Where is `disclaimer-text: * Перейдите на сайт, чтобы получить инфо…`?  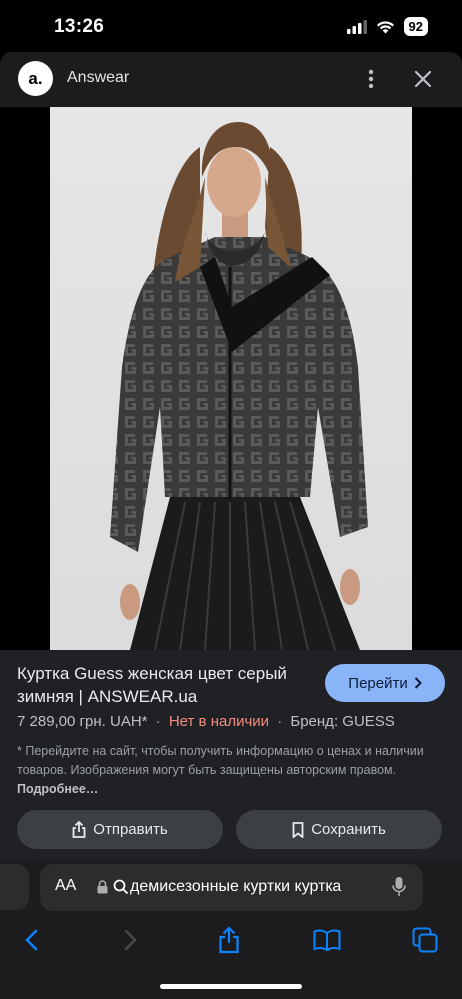
disclaimer-text: * Перейдите на сайт, чтобы получить инфо… is located at coordinates (220, 760).